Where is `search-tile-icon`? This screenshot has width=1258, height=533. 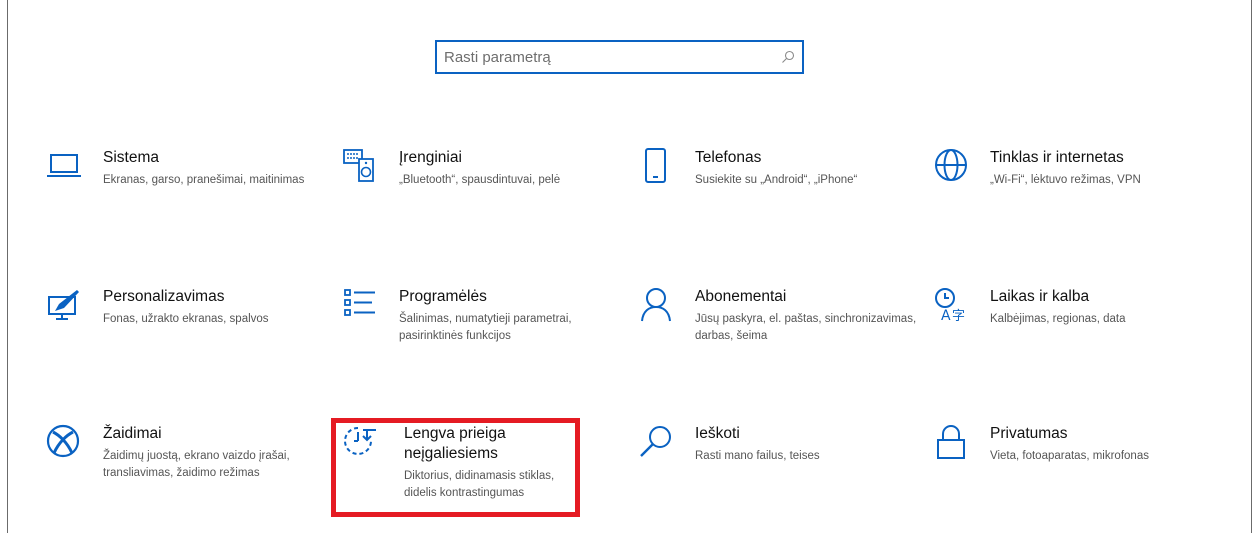 search-tile-icon is located at coordinates (658, 444).